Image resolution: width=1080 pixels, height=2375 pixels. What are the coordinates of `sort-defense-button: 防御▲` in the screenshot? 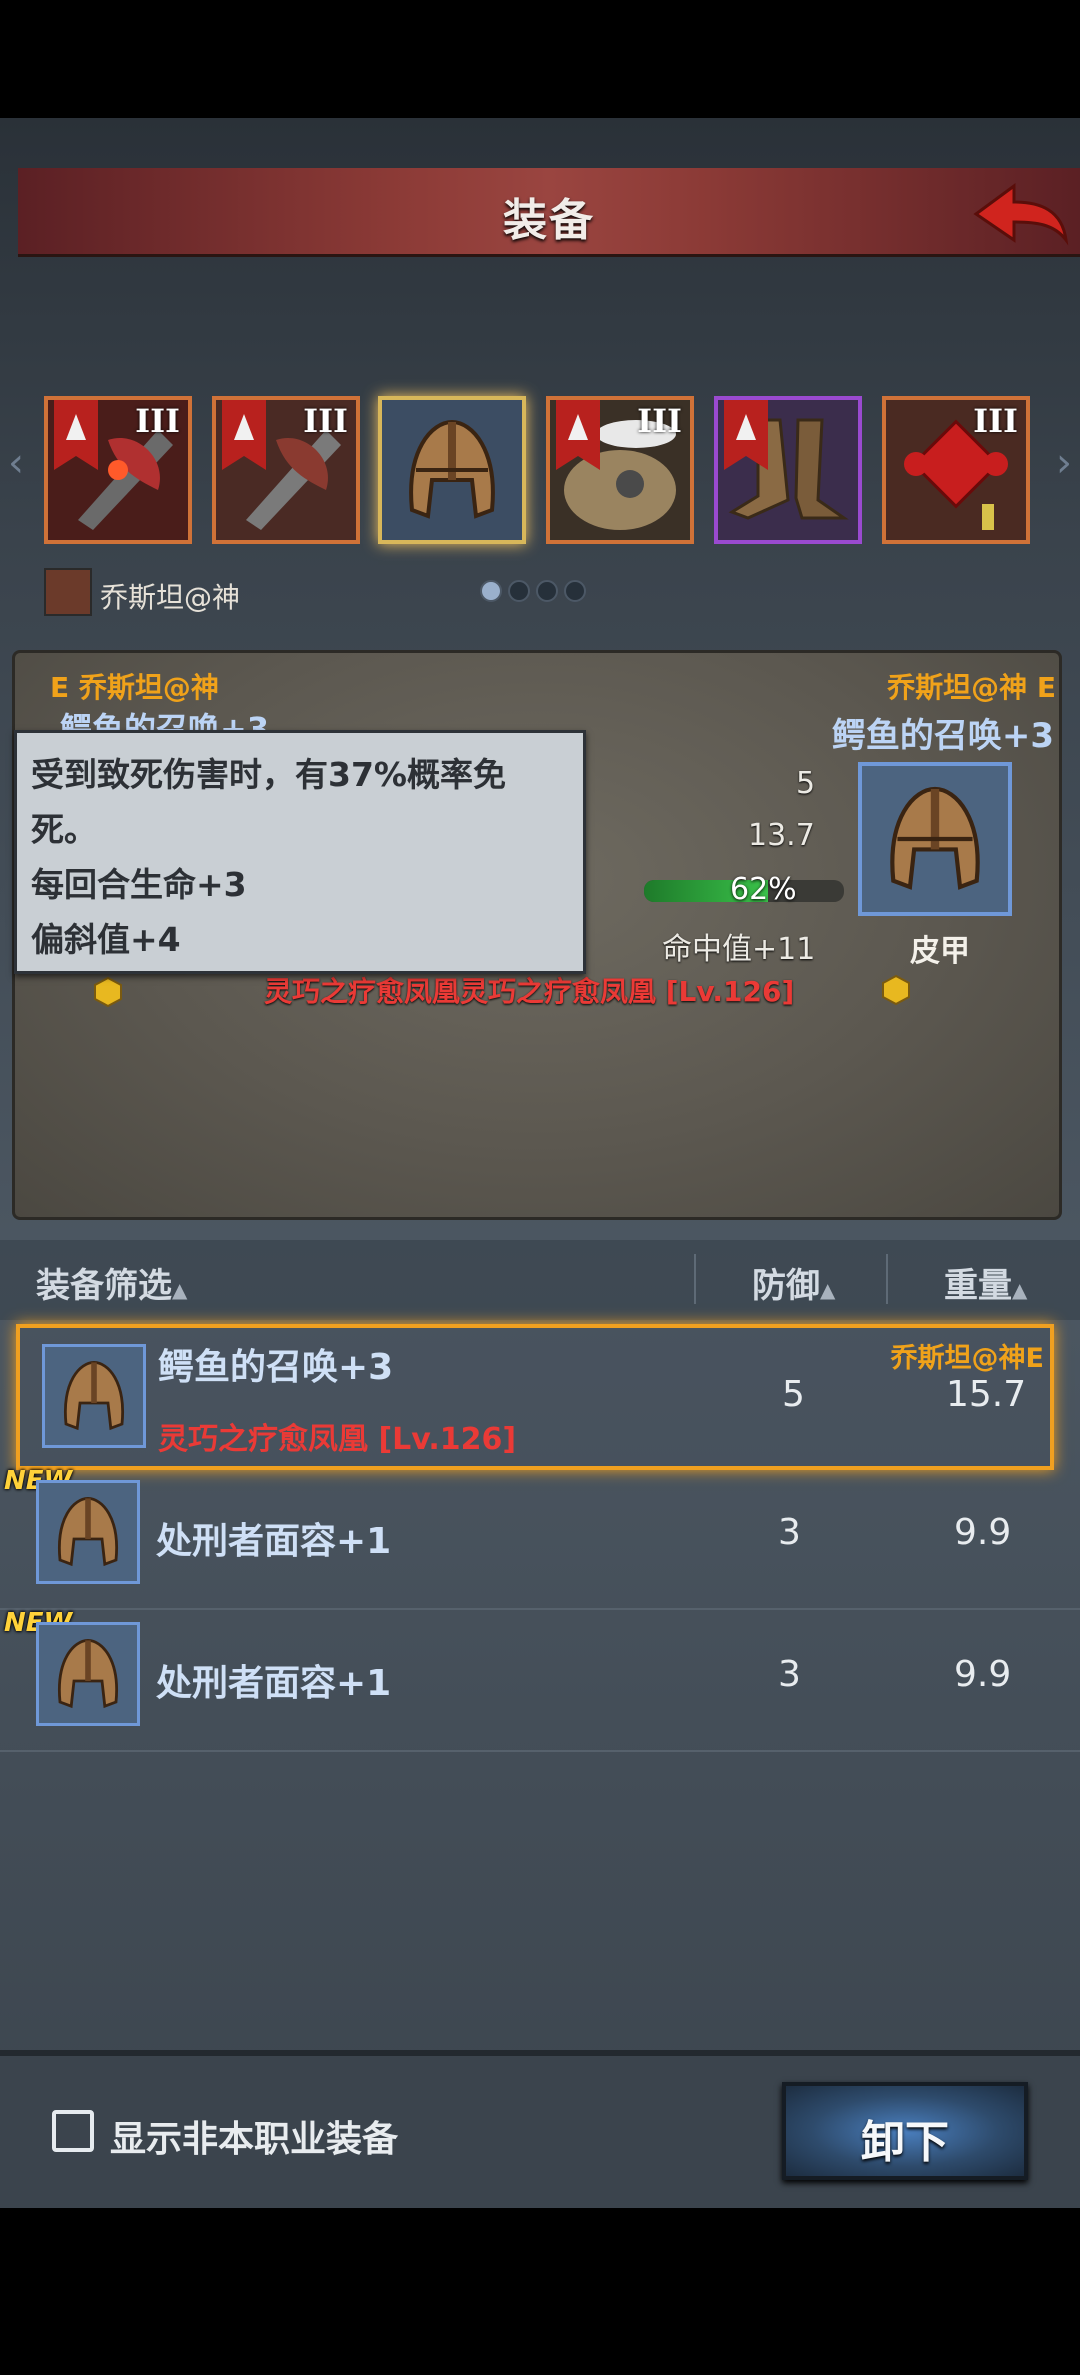 It's located at (793, 1282).